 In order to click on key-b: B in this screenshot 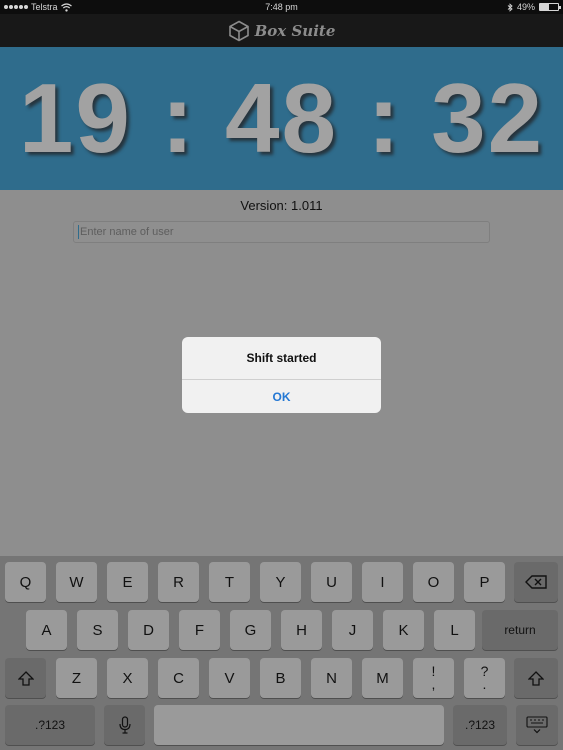, I will do `click(280, 678)`.